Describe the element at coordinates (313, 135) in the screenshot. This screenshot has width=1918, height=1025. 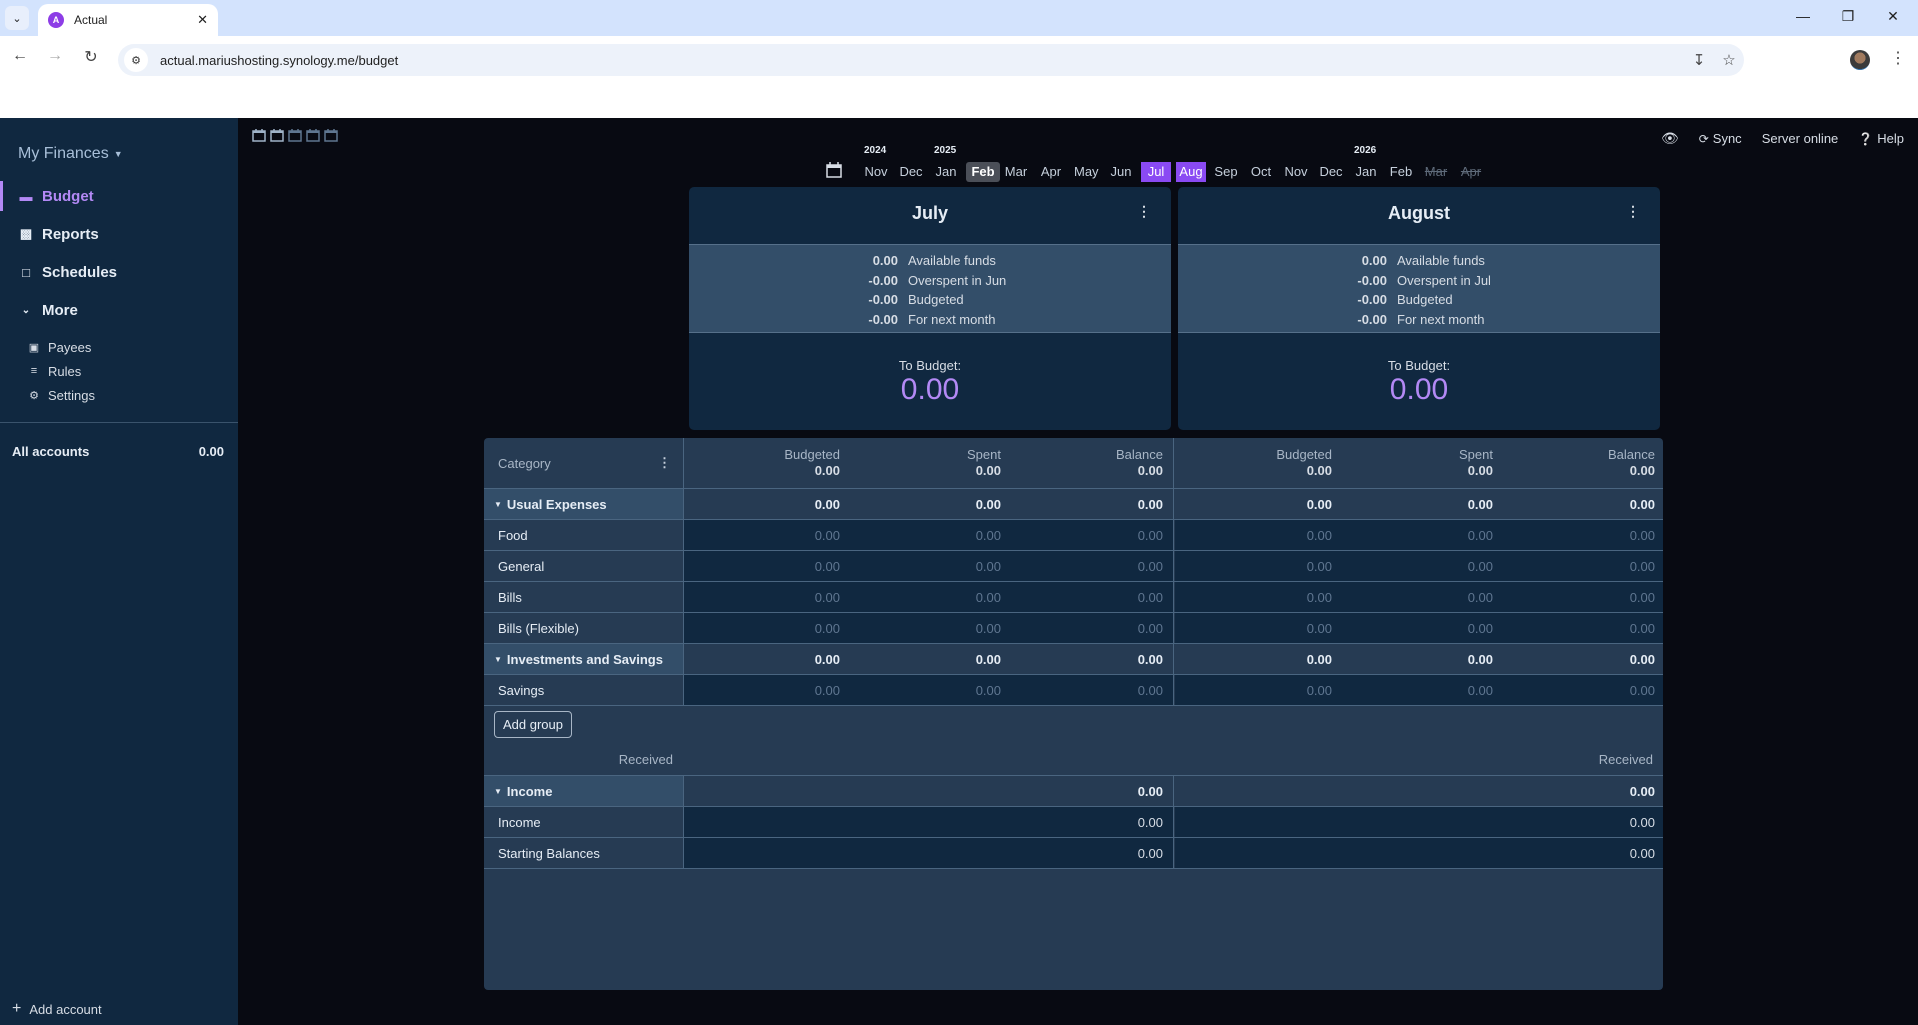
I see `calendar-4-months-icon` at that location.